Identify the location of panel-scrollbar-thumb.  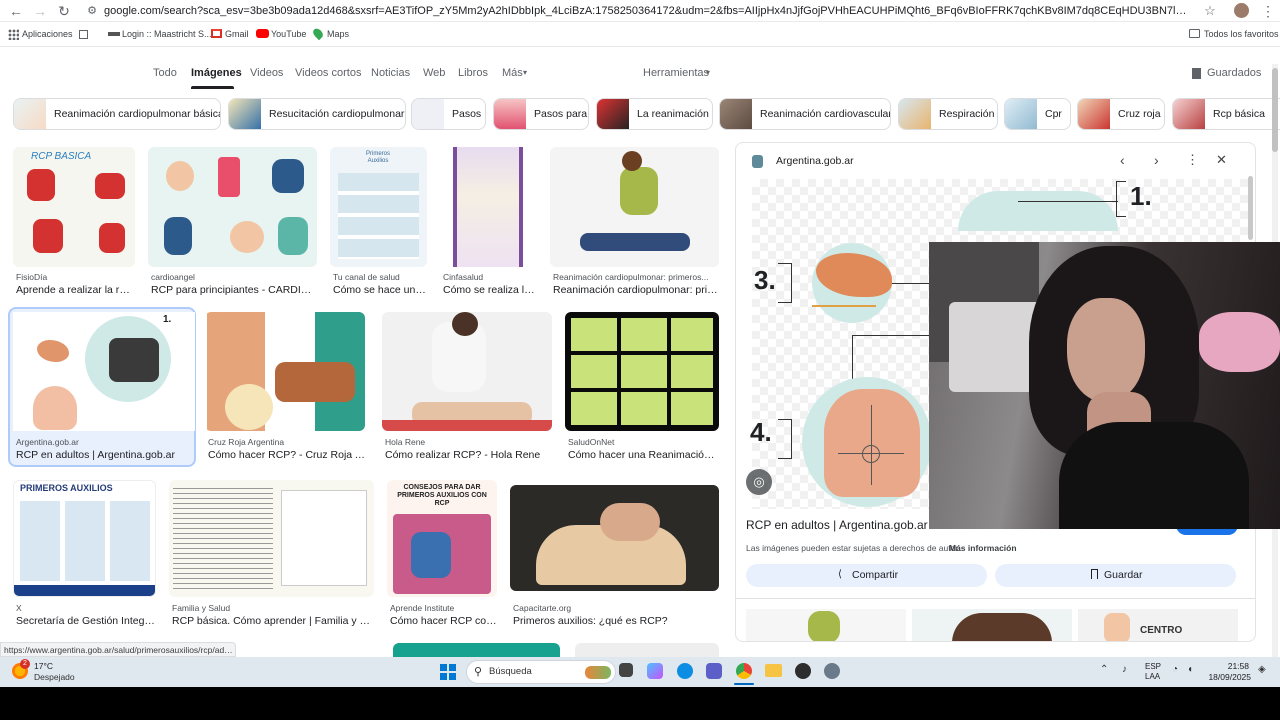
(1250, 208).